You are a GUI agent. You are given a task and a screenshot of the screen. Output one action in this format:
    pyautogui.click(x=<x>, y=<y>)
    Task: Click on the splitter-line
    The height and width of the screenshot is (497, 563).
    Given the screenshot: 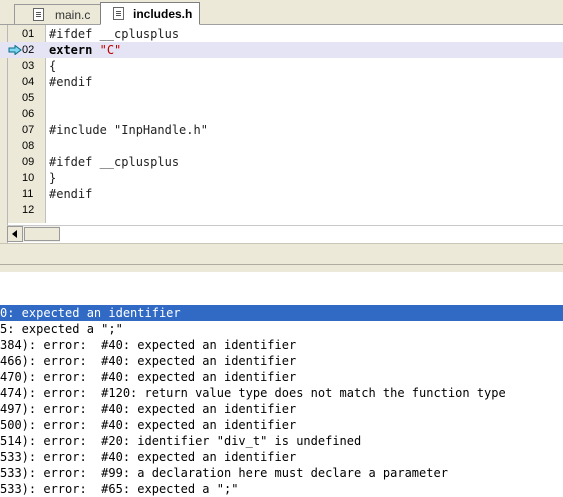 What is the action you would take?
    pyautogui.click(x=281, y=264)
    